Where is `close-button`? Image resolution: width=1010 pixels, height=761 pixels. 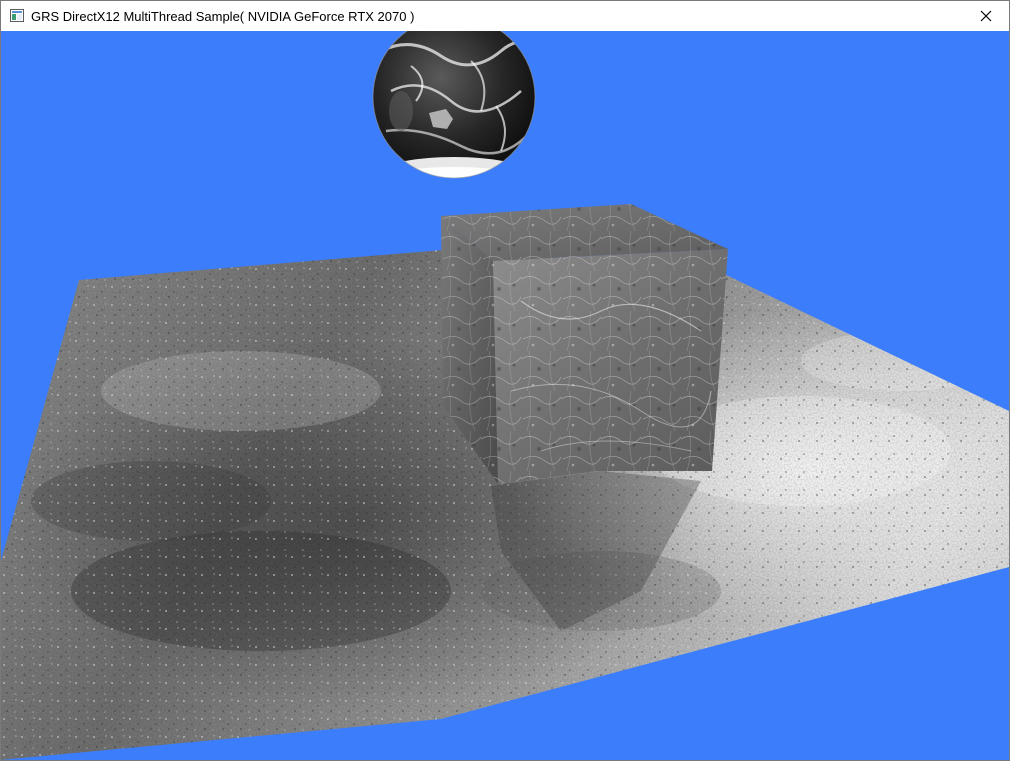 close-button is located at coordinates (986, 16).